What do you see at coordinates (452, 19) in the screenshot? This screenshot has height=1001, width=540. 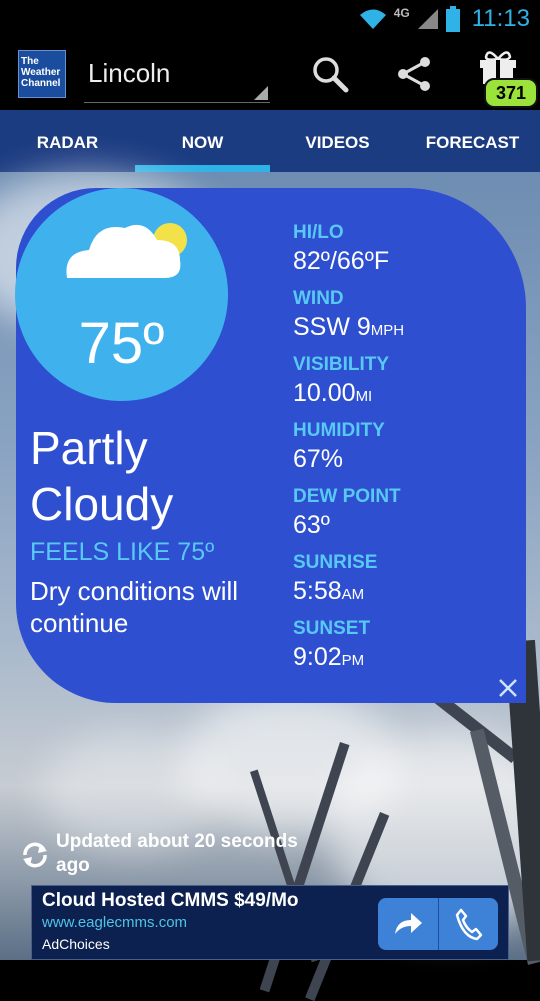 I see `battery-icon` at bounding box center [452, 19].